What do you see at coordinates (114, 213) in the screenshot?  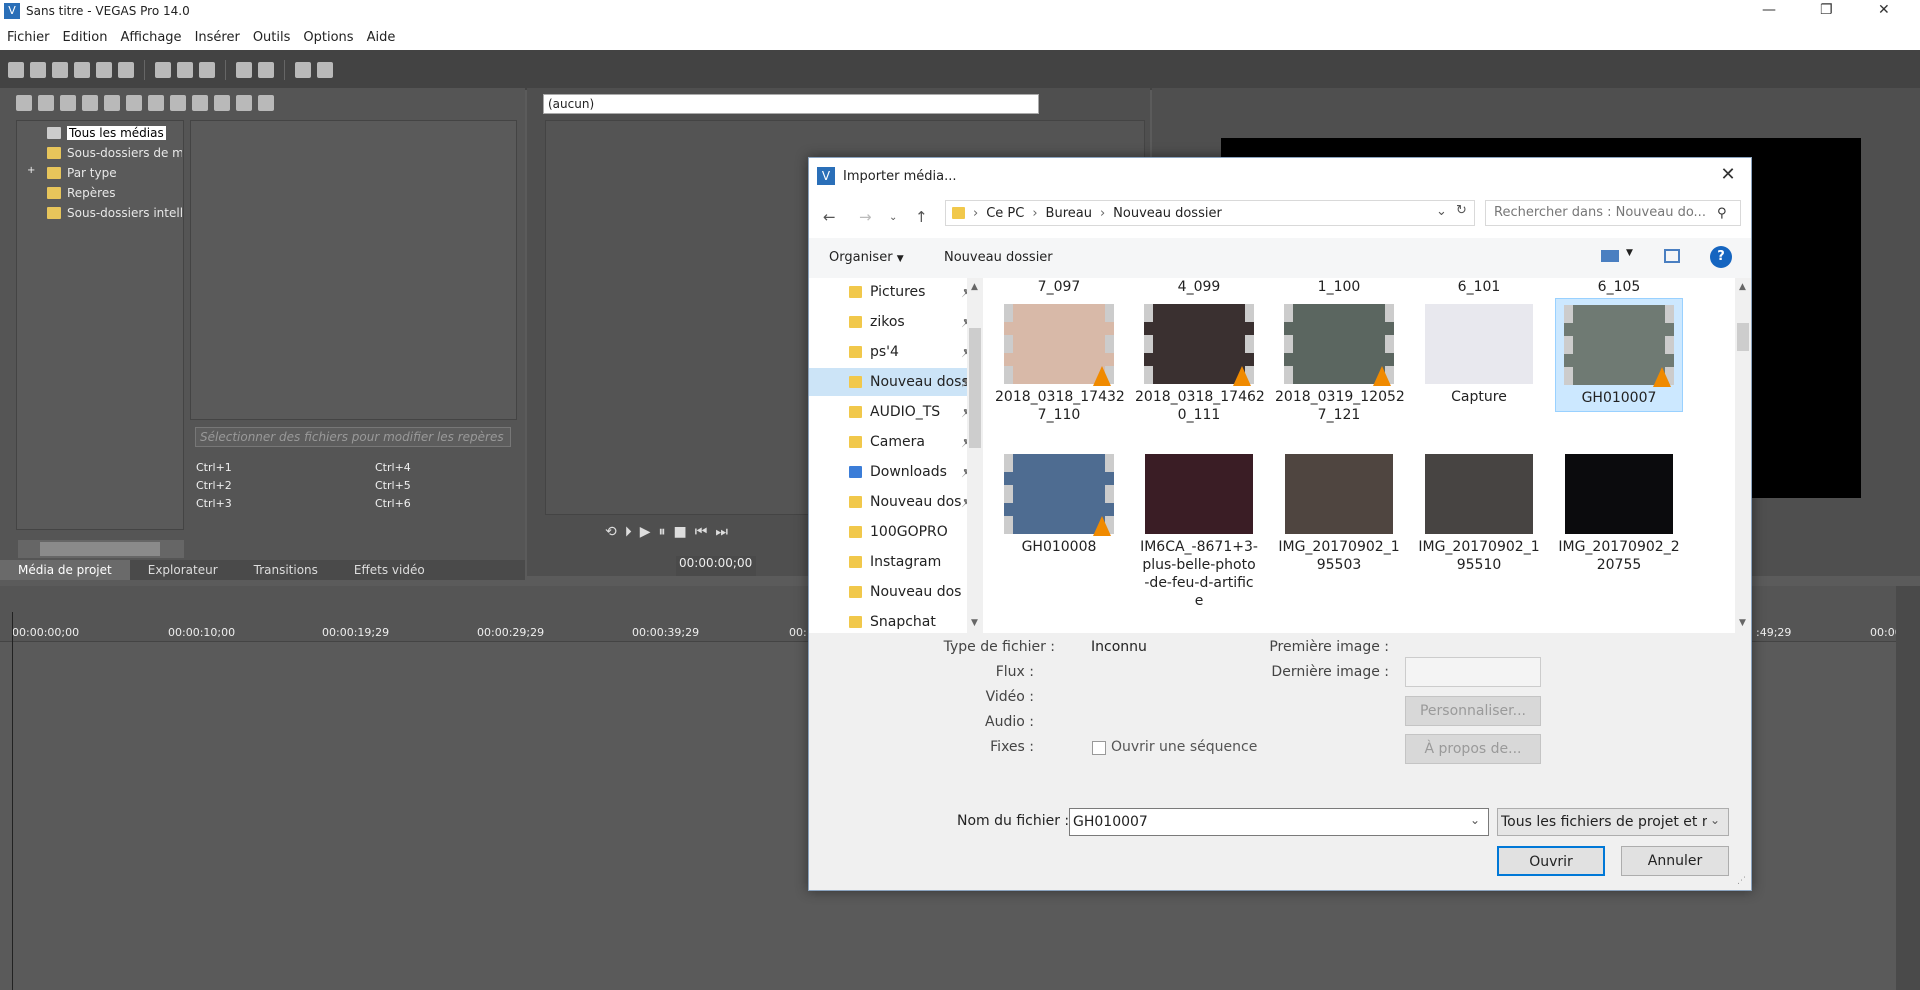 I see `tree-item-smart-bins: Sous-dossiers intelli` at bounding box center [114, 213].